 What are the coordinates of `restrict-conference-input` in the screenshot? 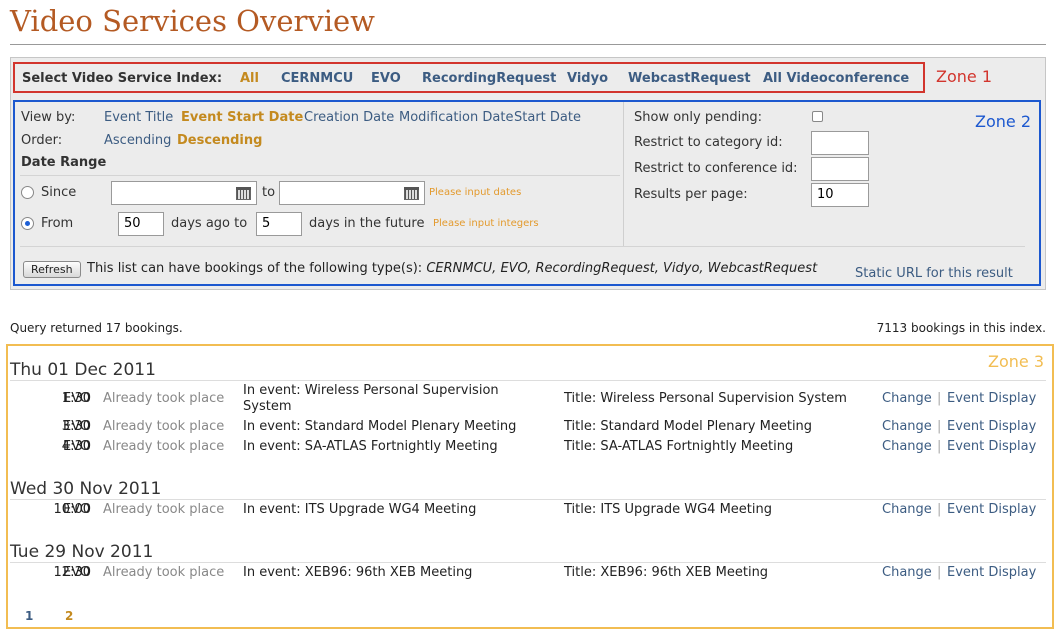 It's located at (840, 169).